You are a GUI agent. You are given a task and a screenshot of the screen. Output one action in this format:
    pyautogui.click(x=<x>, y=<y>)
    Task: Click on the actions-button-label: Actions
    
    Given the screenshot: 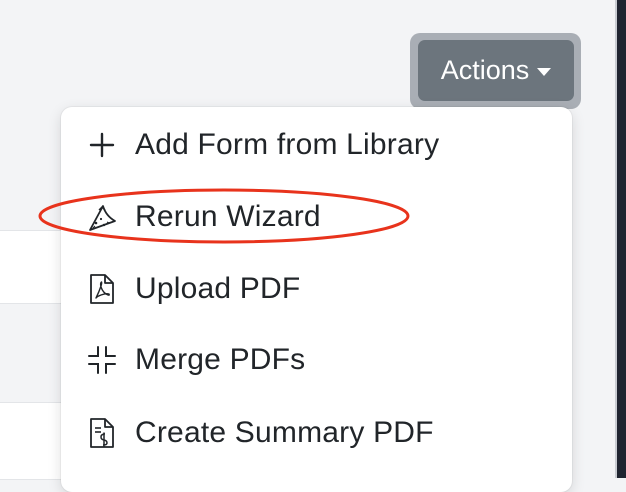 What is the action you would take?
    pyautogui.click(x=485, y=70)
    